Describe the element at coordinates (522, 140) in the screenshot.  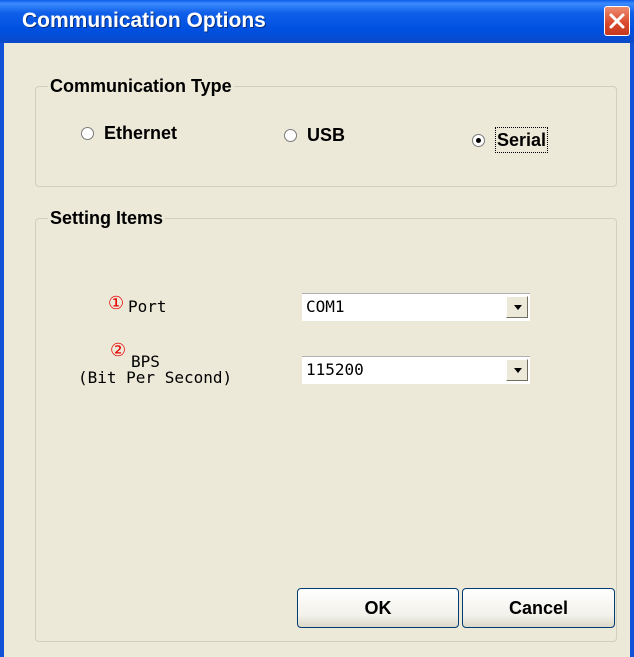
I see `radio-serial-label: Serial` at that location.